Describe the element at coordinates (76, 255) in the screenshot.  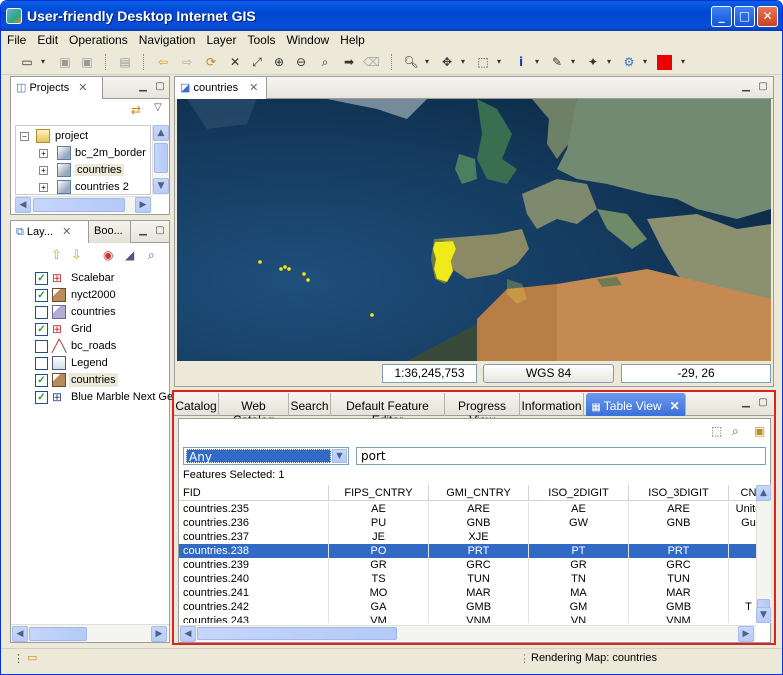
I see `move-down-icon: ⇩` at that location.